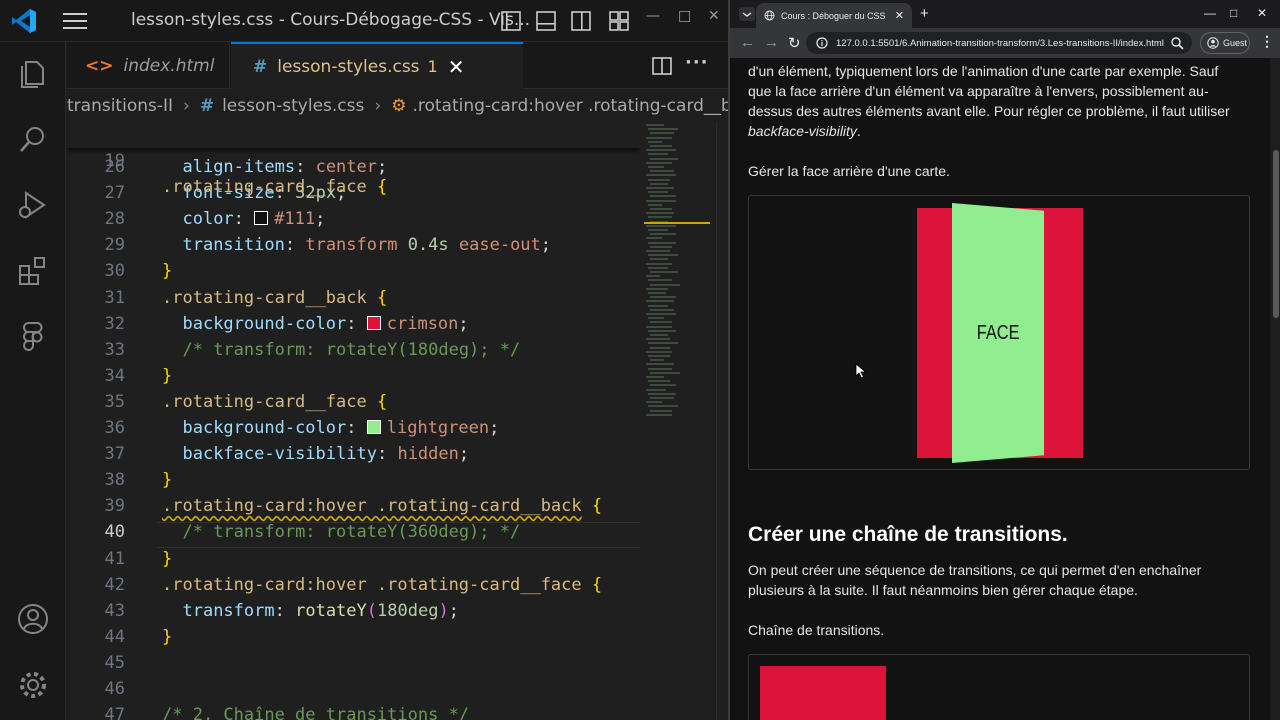 Image resolution: width=1280 pixels, height=720 pixels. Describe the element at coordinates (75, 21) in the screenshot. I see `hamburger-menu-icon` at that location.